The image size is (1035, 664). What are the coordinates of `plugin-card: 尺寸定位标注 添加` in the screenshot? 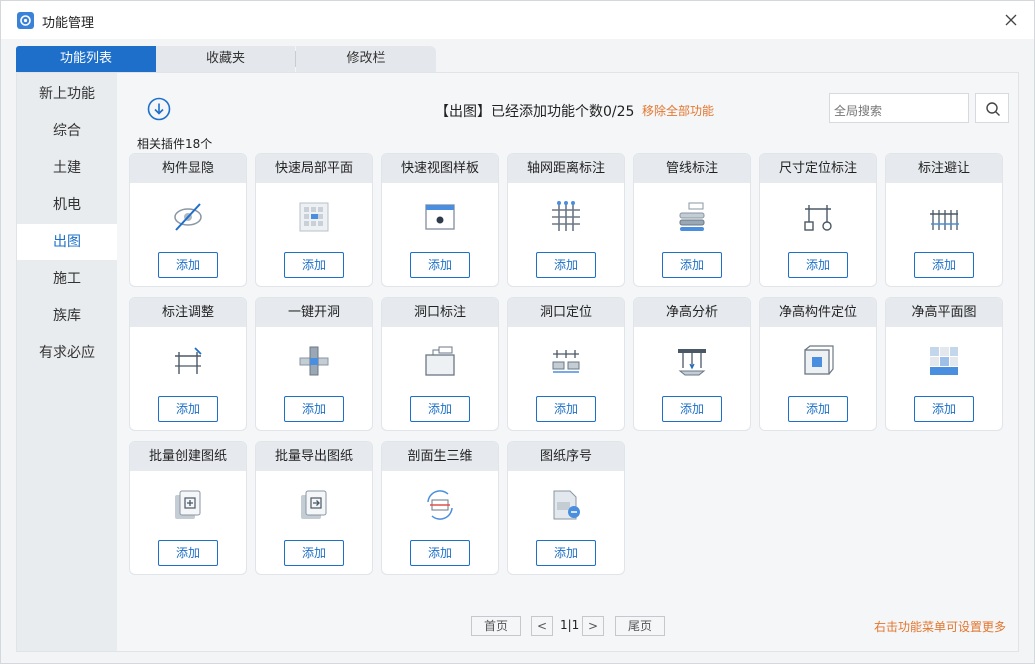 It's located at (818, 220).